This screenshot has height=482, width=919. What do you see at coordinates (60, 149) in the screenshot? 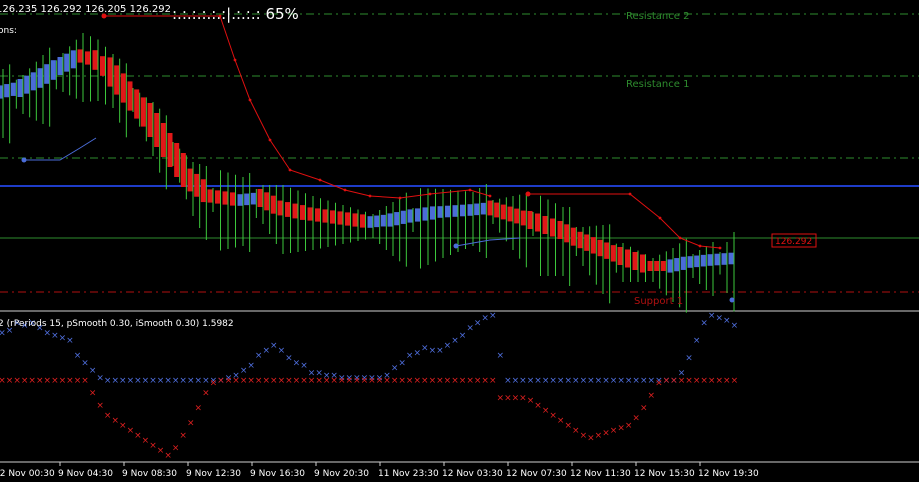
I see `stop-line-path` at bounding box center [60, 149].